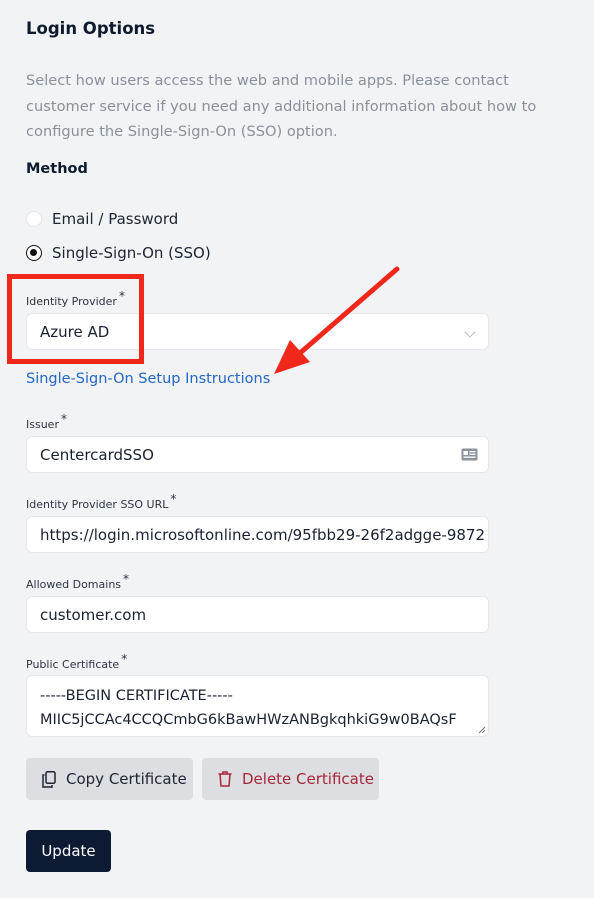  I want to click on delete-certificate-label: Delete Certificate, so click(308, 779).